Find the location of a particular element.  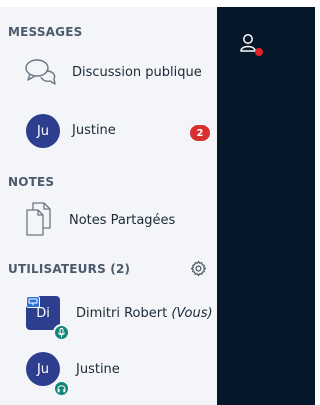

documents-icon is located at coordinates (38, 219).